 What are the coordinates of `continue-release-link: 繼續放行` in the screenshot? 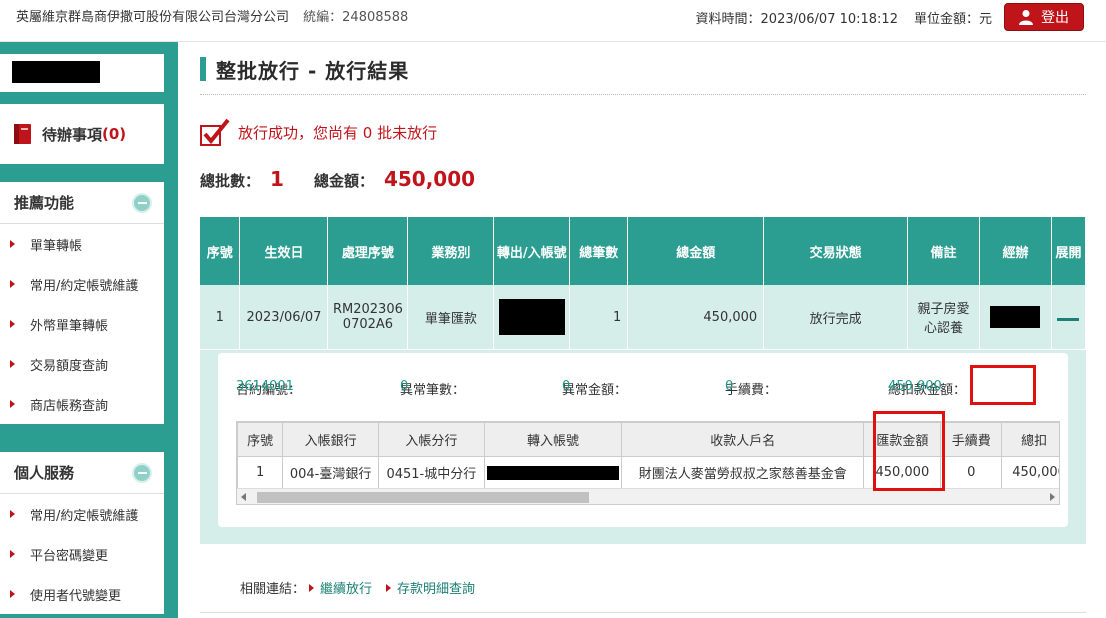 It's located at (340, 587).